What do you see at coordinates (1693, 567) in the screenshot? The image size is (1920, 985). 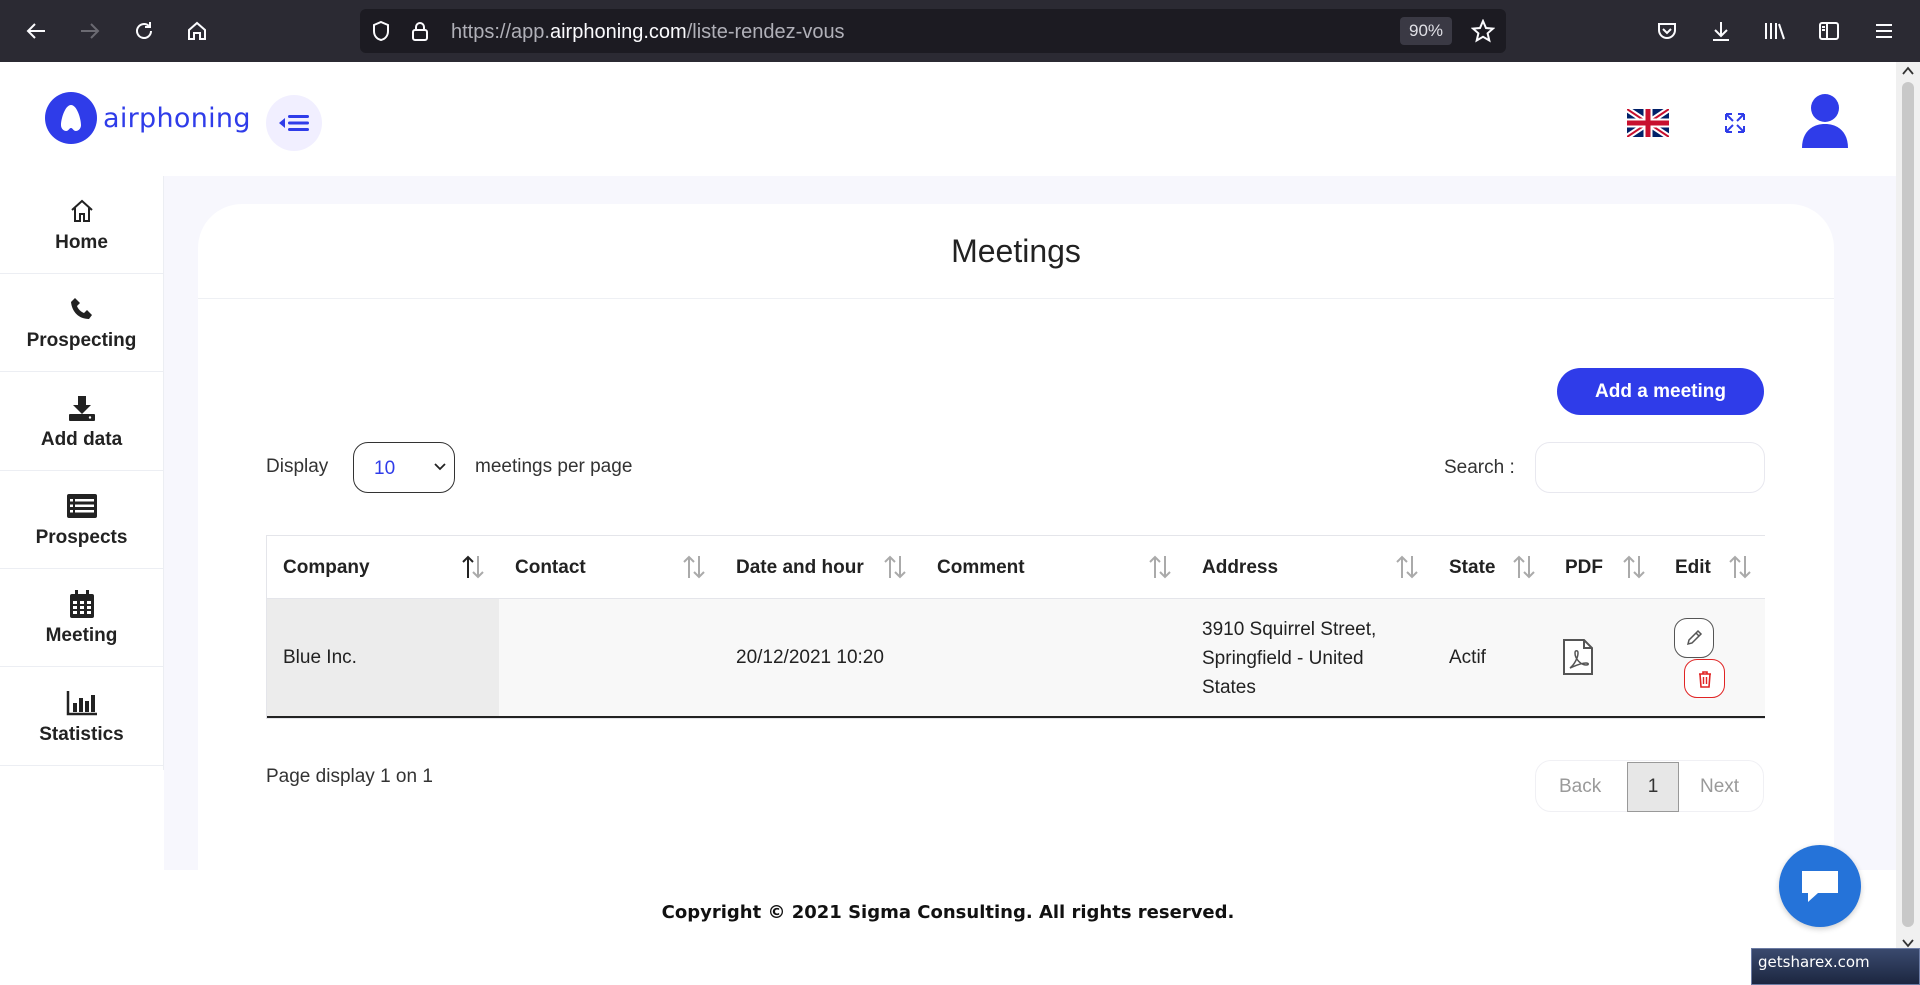 I see `column-header-edit: Edit` at bounding box center [1693, 567].